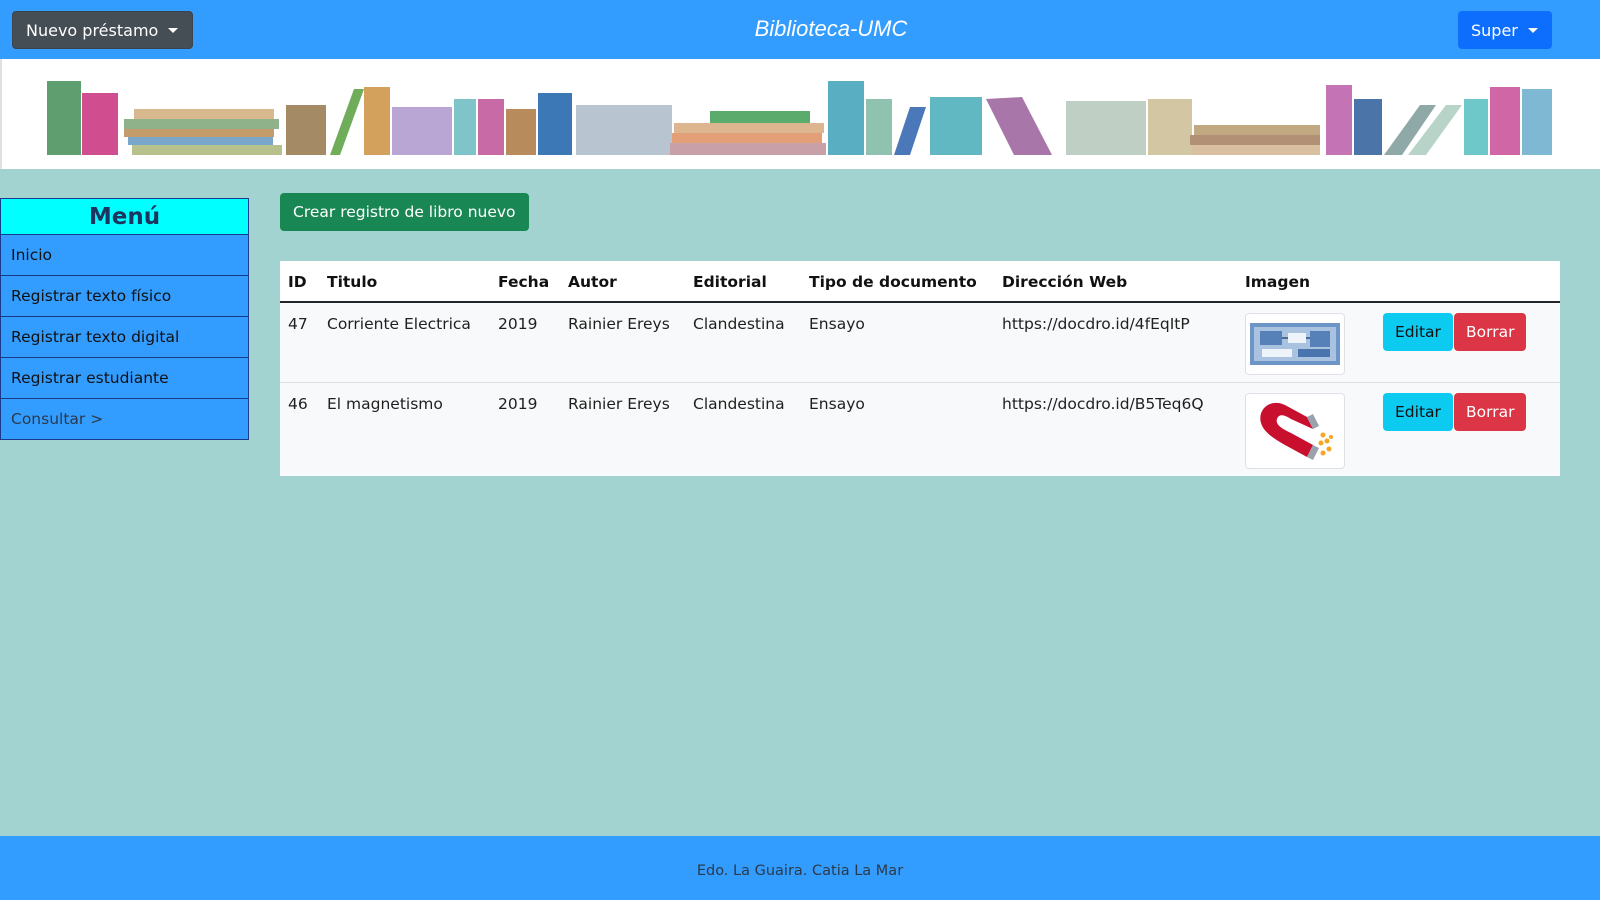 The width and height of the screenshot is (1600, 900). What do you see at coordinates (1532, 30) in the screenshot?
I see `caret-down-icon` at bounding box center [1532, 30].